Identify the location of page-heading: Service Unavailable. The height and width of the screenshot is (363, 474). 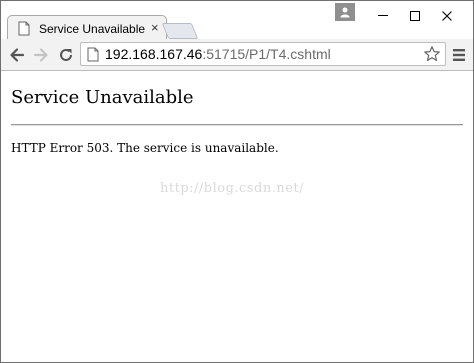
(102, 97).